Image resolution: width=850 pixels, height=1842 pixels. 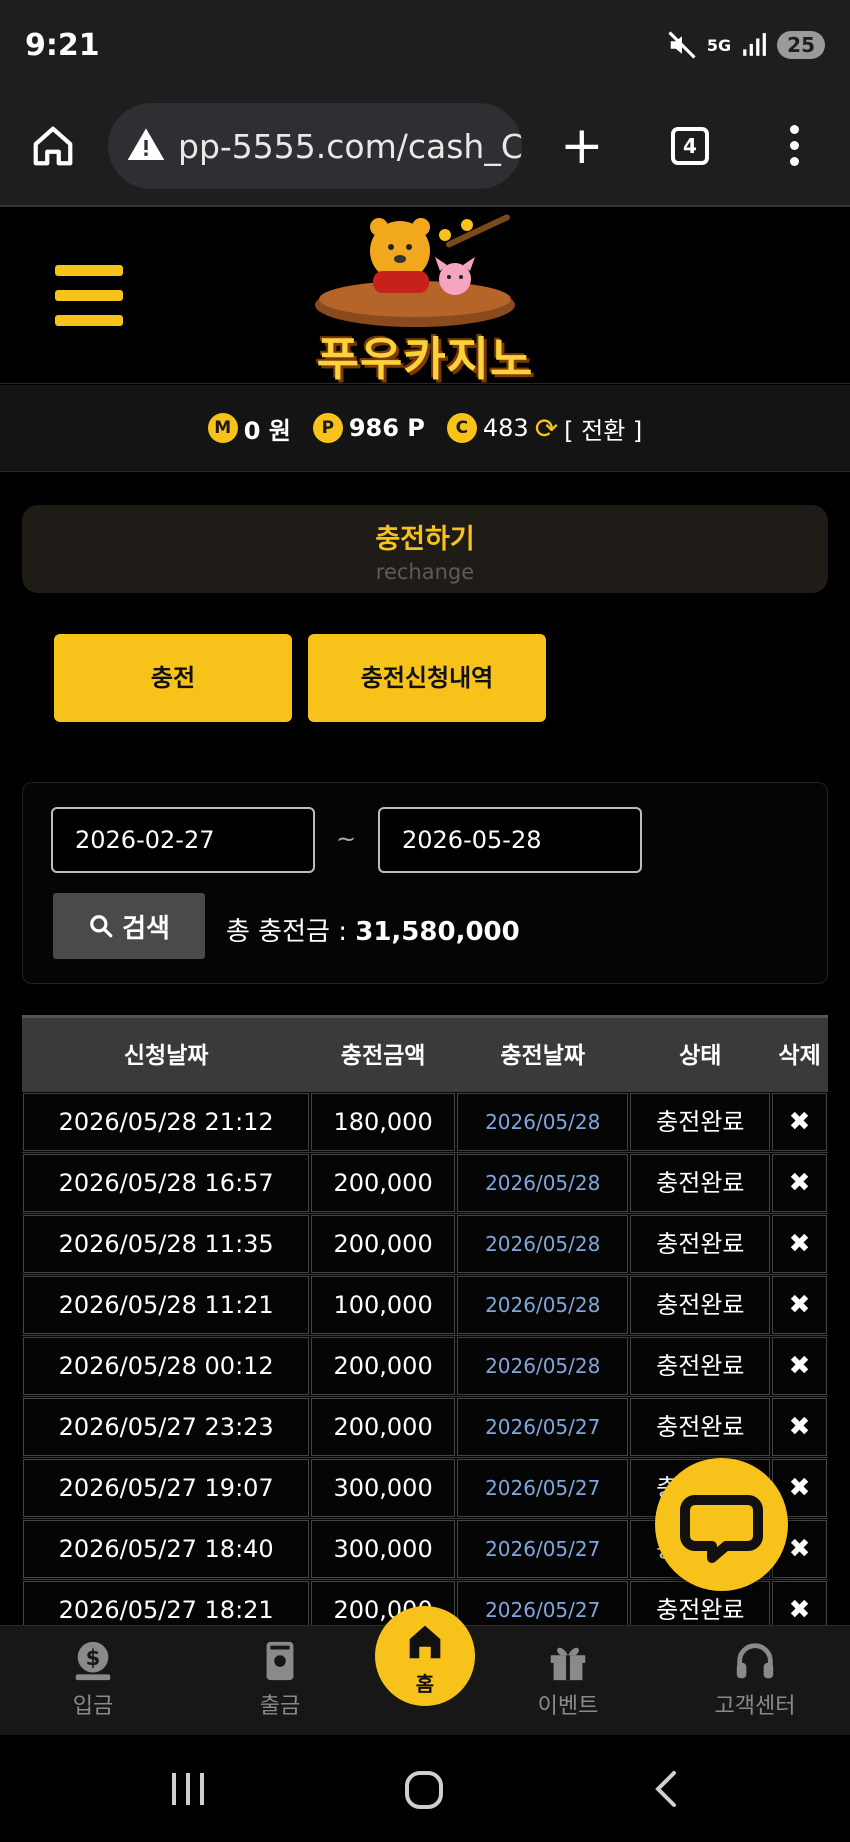 I want to click on request-date-cell: 2026/05/28 00:12, so click(x=166, y=1366).